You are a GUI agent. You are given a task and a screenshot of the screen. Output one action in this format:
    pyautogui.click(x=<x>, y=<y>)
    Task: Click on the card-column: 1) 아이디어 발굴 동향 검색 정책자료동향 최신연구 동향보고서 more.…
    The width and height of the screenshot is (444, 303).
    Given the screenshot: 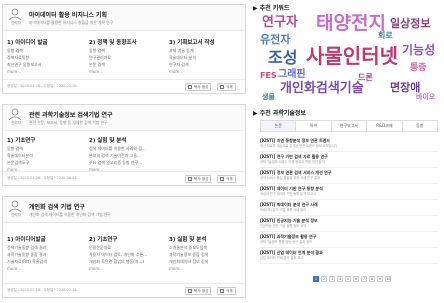 What is the action you would take?
    pyautogui.click(x=48, y=56)
    